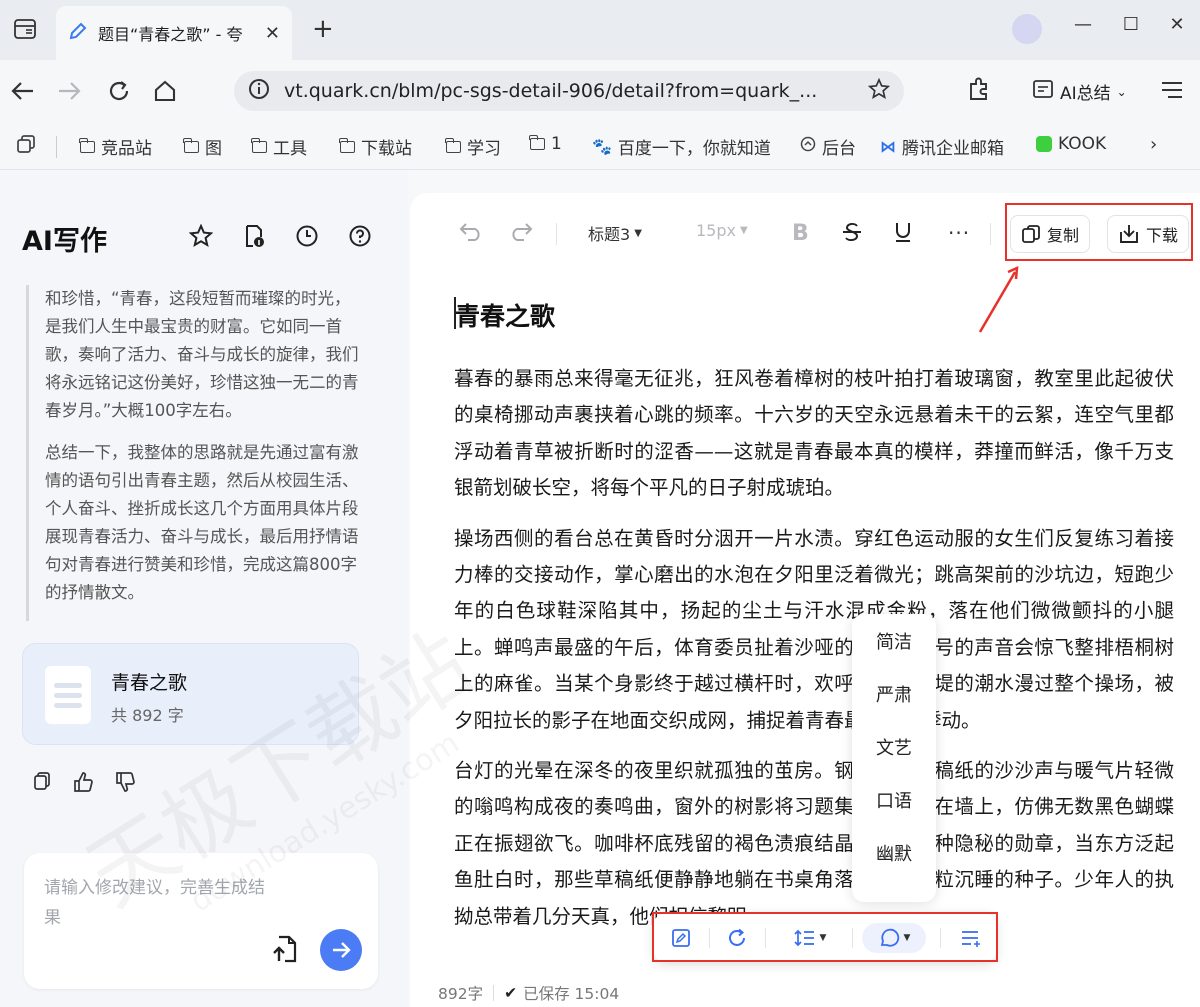 This screenshot has height=1007, width=1200. I want to click on history-clock-icon, so click(307, 236).